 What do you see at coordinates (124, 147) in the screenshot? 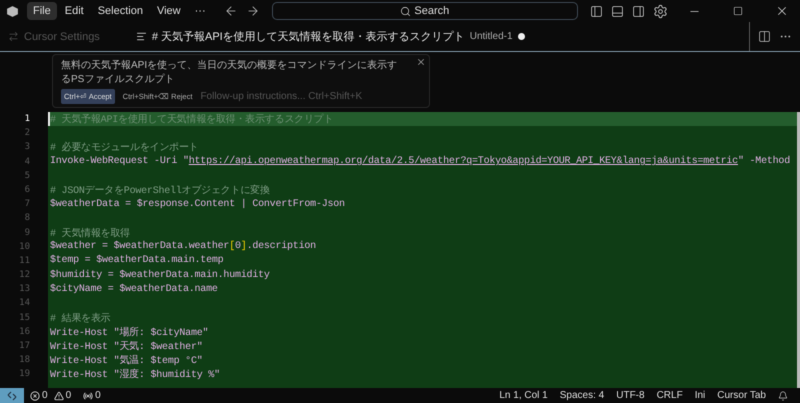
I see `code-text: # 必要なモジュールをインポート` at bounding box center [124, 147].